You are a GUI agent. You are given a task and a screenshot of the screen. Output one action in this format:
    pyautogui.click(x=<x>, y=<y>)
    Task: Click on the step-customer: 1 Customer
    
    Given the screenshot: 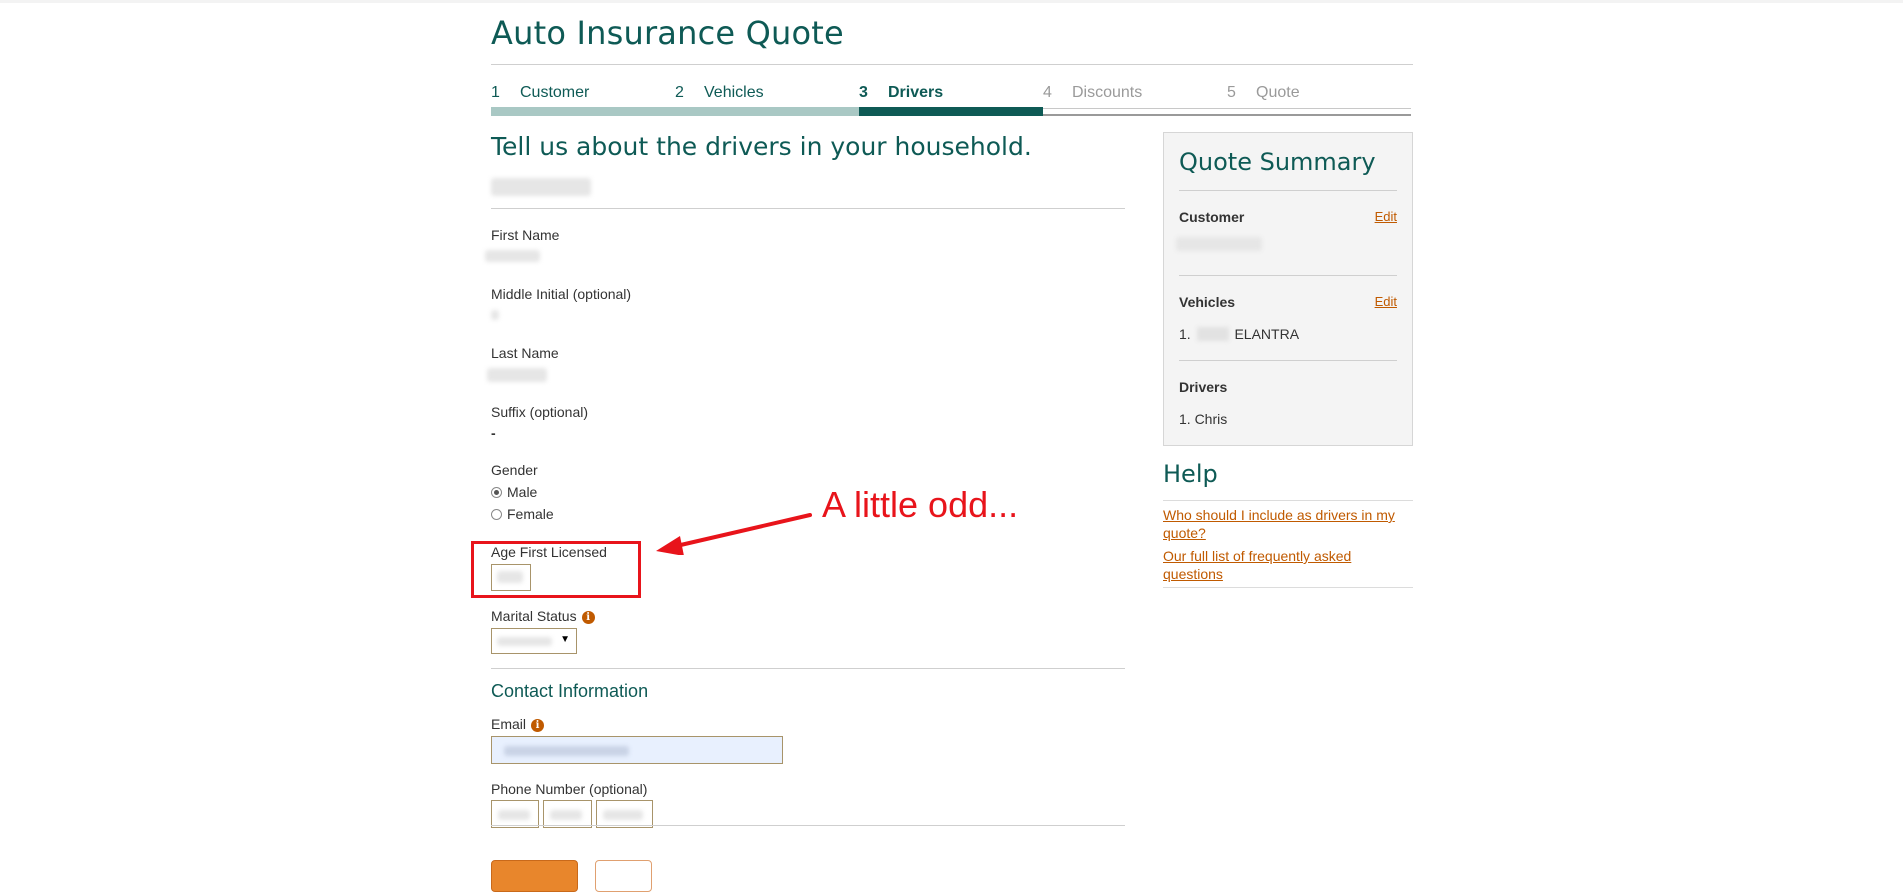 What is the action you would take?
    pyautogui.click(x=583, y=100)
    